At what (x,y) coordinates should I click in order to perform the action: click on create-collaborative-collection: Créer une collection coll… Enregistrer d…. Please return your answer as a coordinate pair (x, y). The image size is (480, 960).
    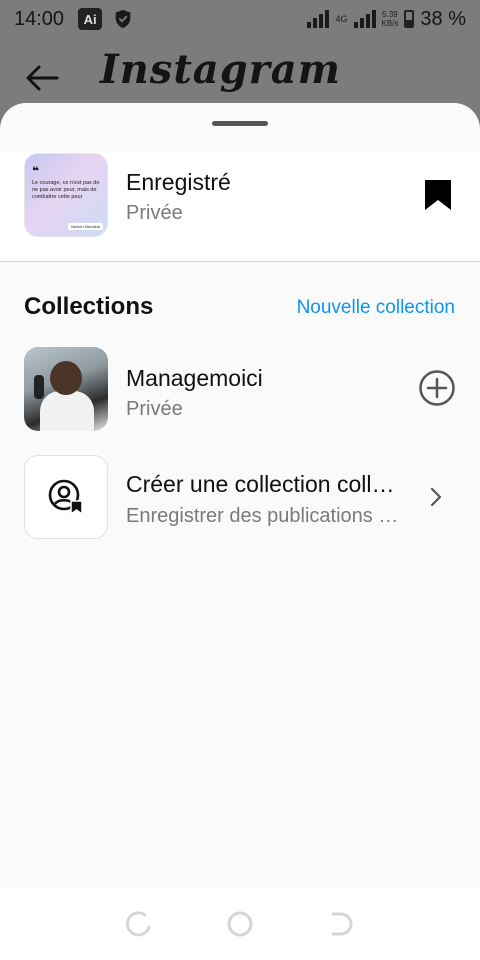
    Looking at the image, I should click on (240, 498).